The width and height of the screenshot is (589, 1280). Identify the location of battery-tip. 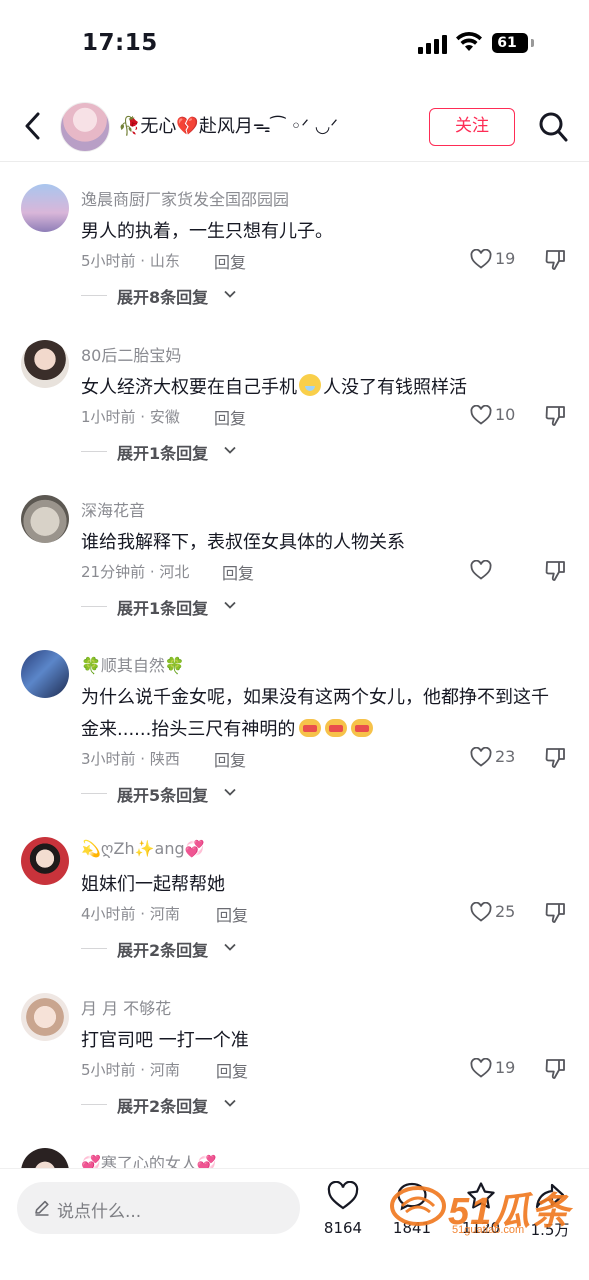
(532, 43).